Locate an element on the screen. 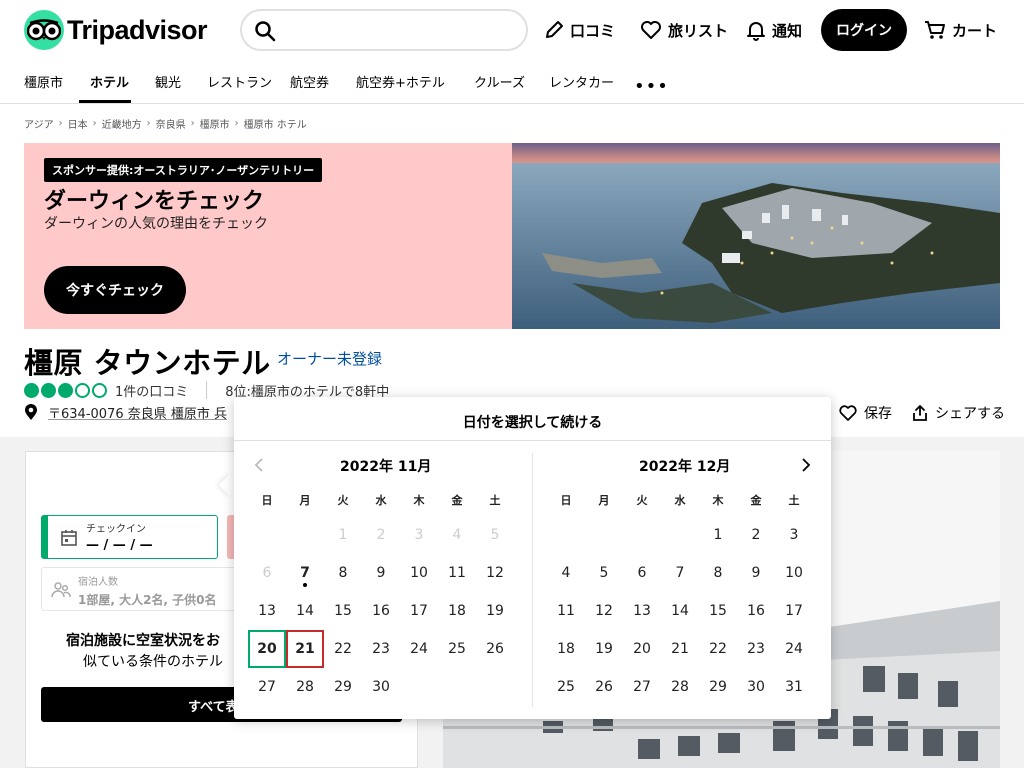  category-nav: 橿原市 ホテル 観光 レストラン 航空券 航空券+ホテル クルーズ レンタカー is located at coordinates (512, 83).